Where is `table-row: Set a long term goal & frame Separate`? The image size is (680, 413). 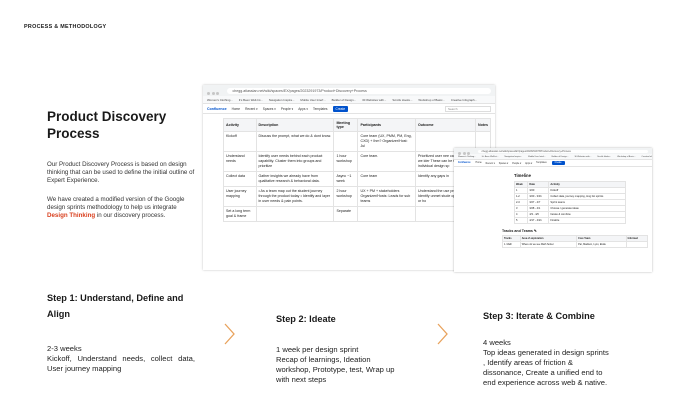
table-row: Set a long term goal & frame Separate is located at coordinates (357, 214).